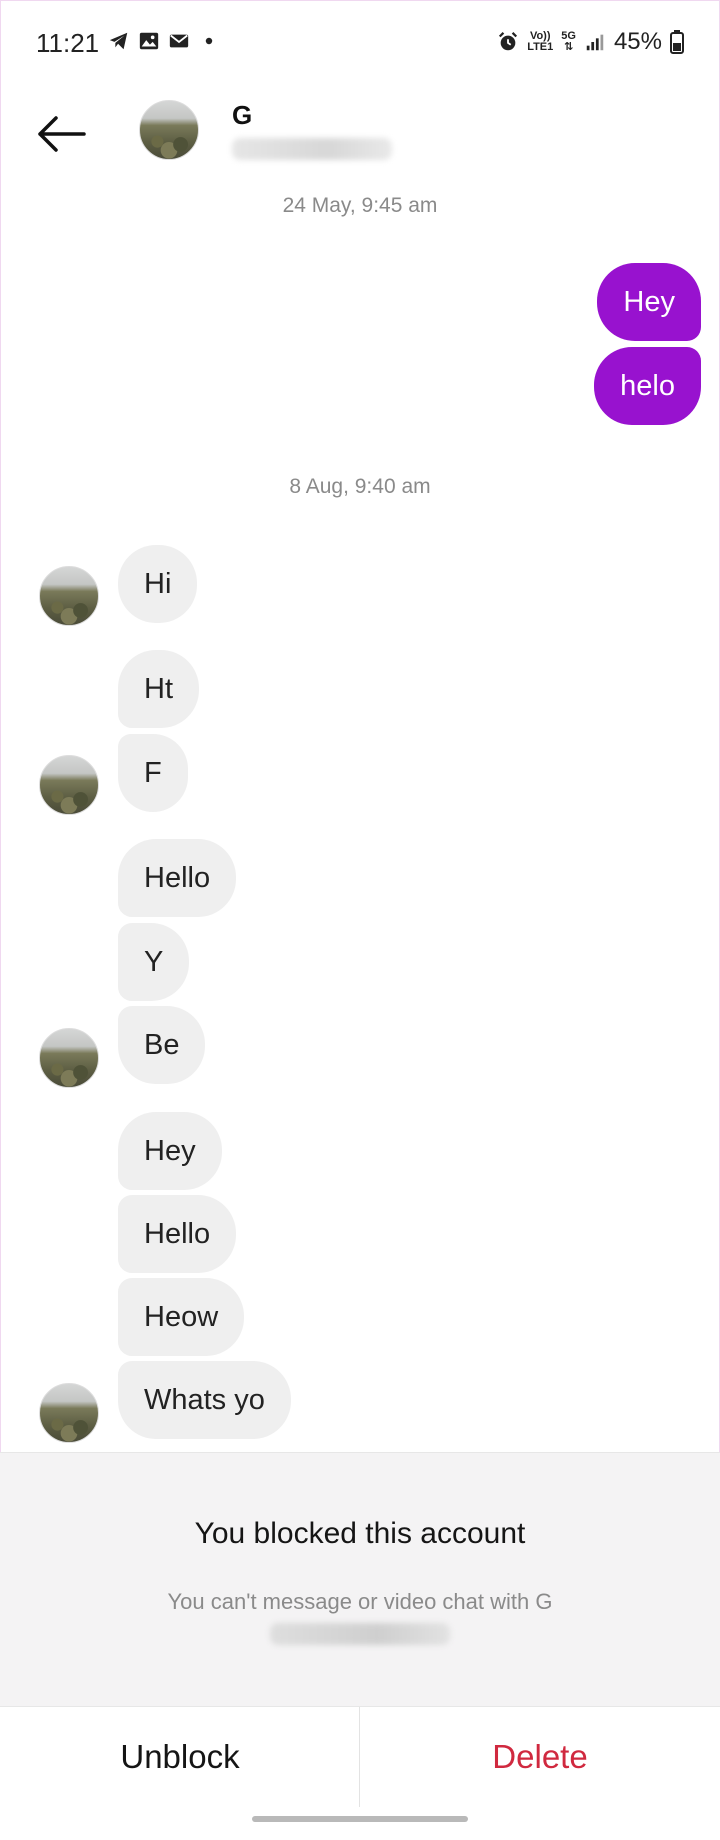  What do you see at coordinates (62, 134) in the screenshot?
I see `back-arrow-icon` at bounding box center [62, 134].